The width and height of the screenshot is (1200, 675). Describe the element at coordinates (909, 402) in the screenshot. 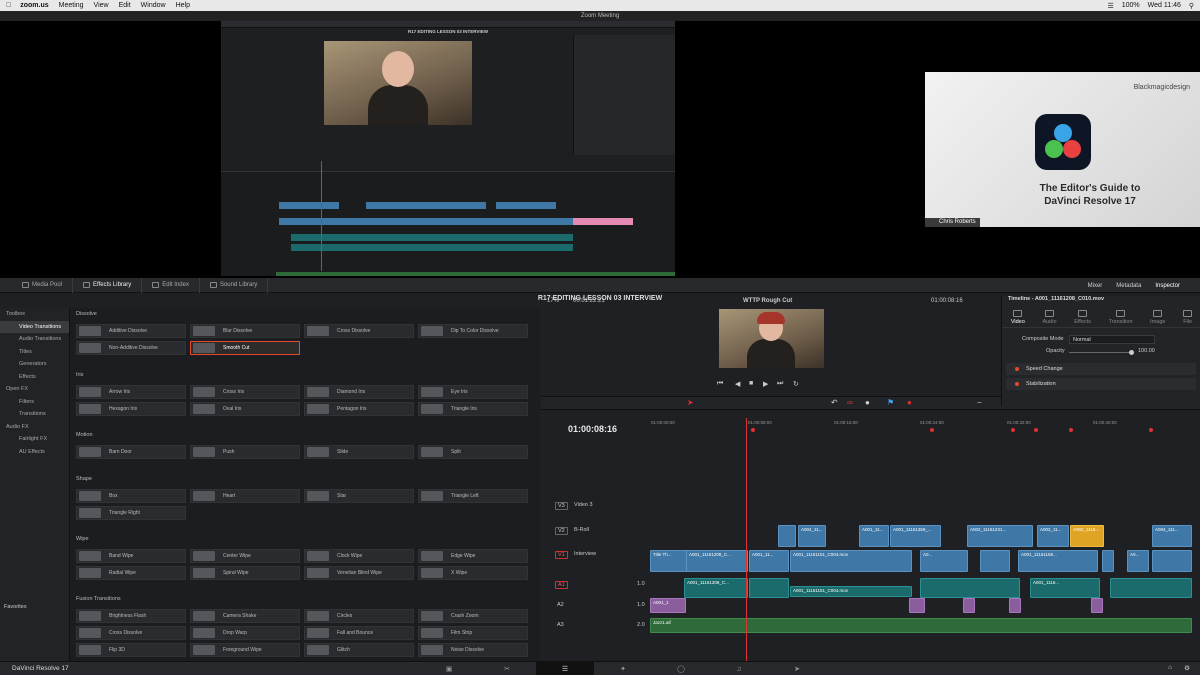

I see `marker-icon: ●` at that location.